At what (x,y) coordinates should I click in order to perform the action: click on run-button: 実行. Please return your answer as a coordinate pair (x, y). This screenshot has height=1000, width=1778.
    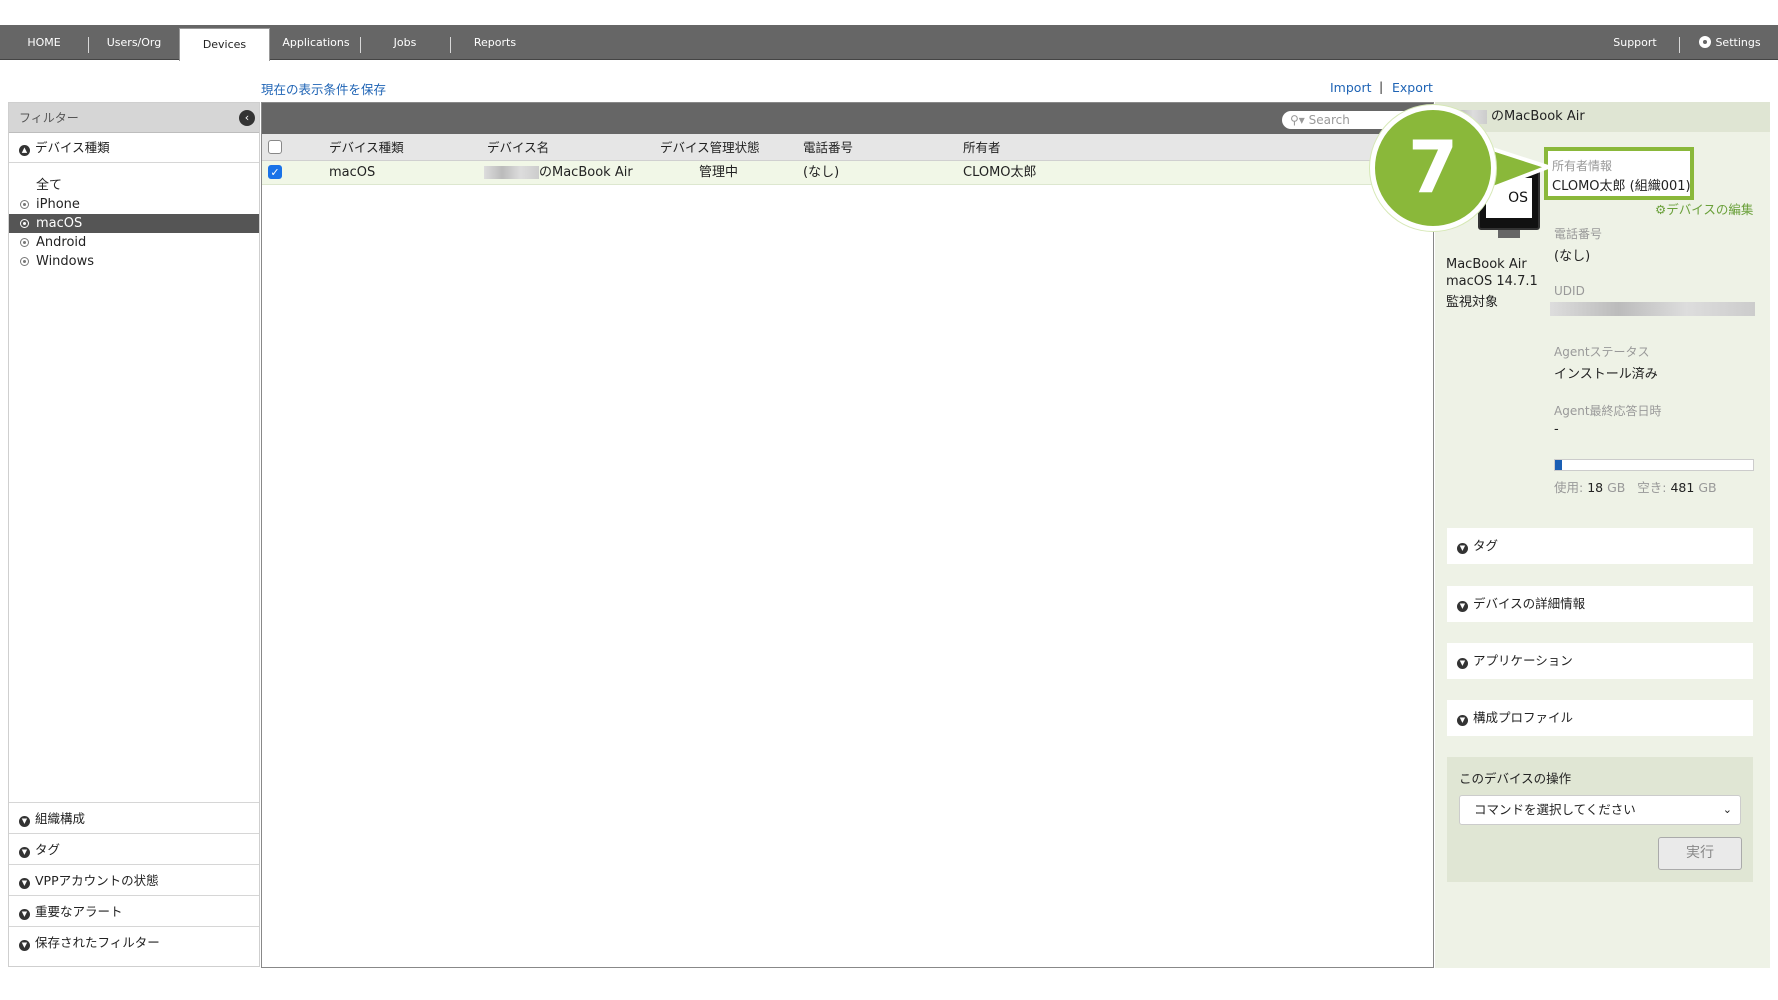
    Looking at the image, I should click on (1700, 853).